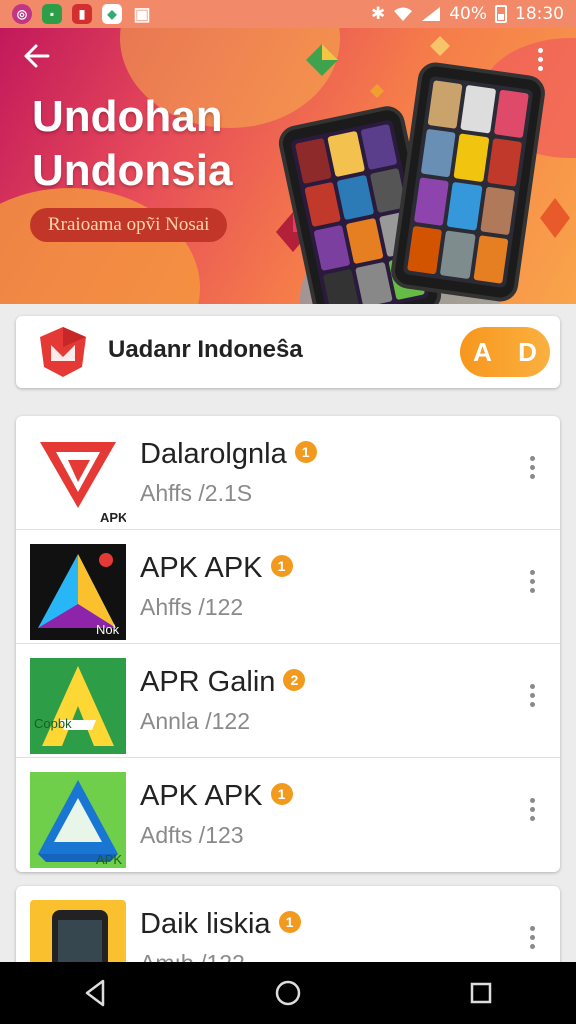 This screenshot has height=1024, width=576. I want to click on blue-green-a-icon: APK, so click(78, 820).